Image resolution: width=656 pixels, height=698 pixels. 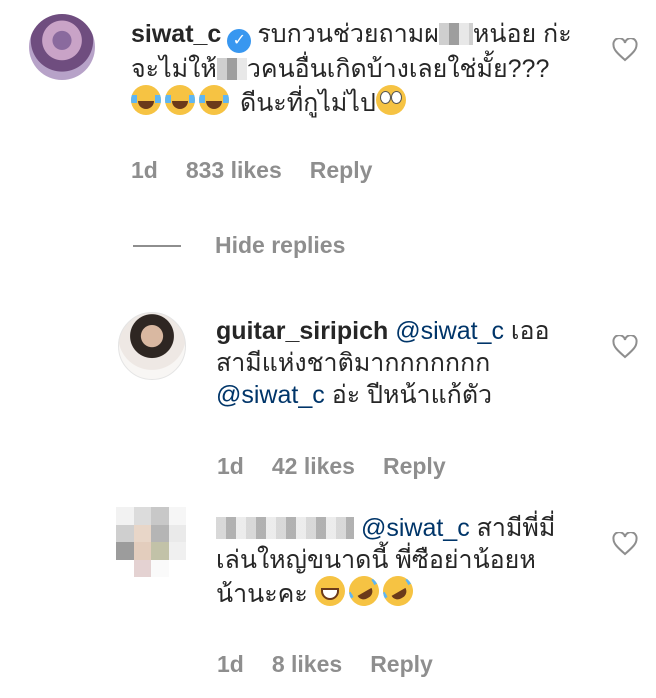 What do you see at coordinates (174, 69) in the screenshot?
I see `comment-body-c: จะไม่ให้` at bounding box center [174, 69].